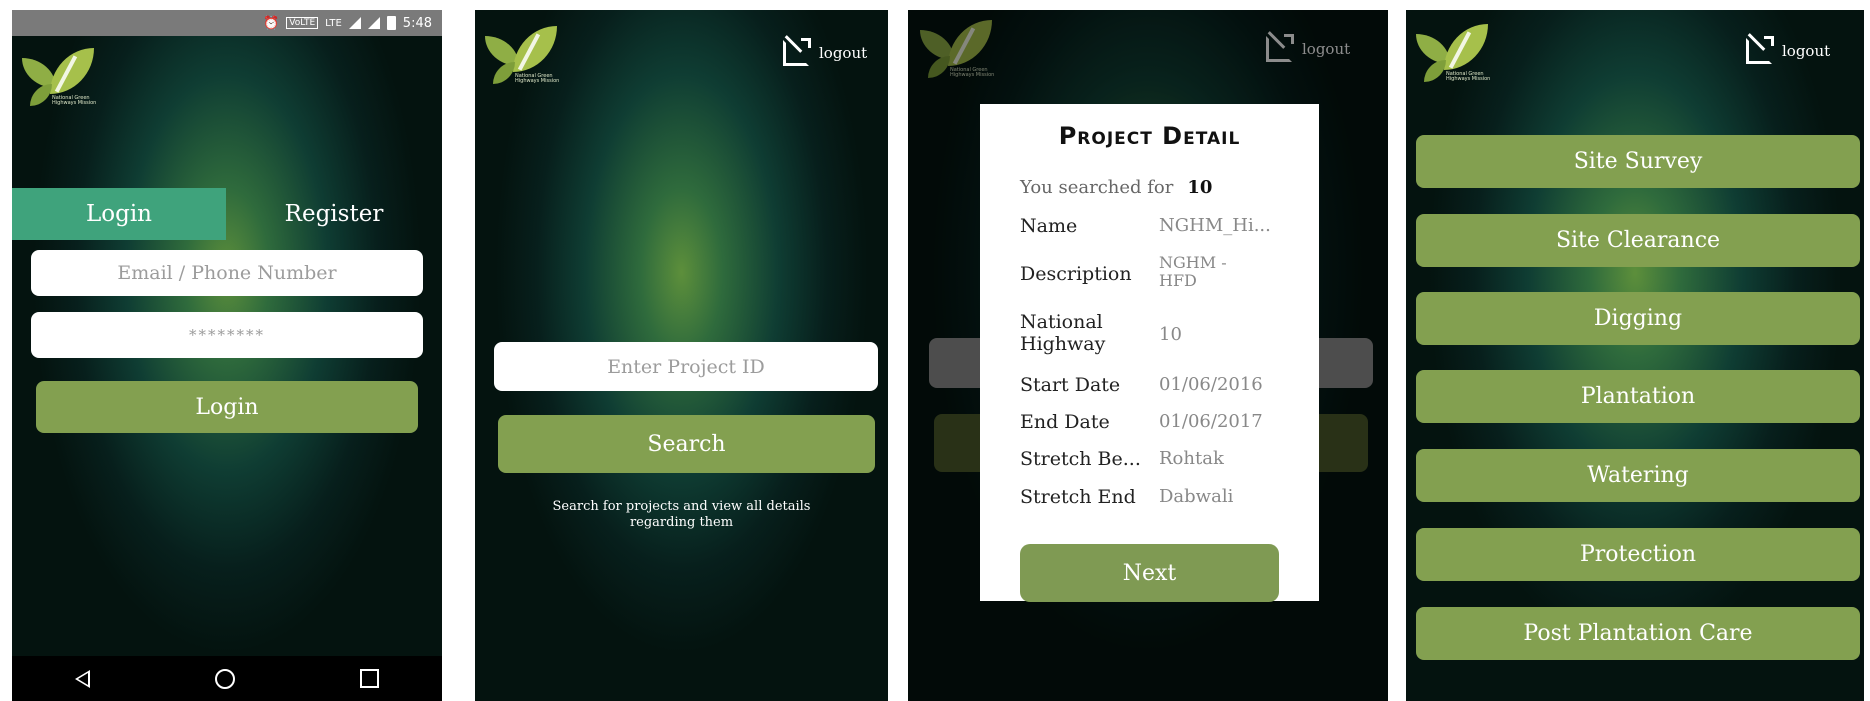 Image resolution: width=1870 pixels, height=701 pixels. What do you see at coordinates (1170, 334) in the screenshot?
I see `national-highway-value: 10` at bounding box center [1170, 334].